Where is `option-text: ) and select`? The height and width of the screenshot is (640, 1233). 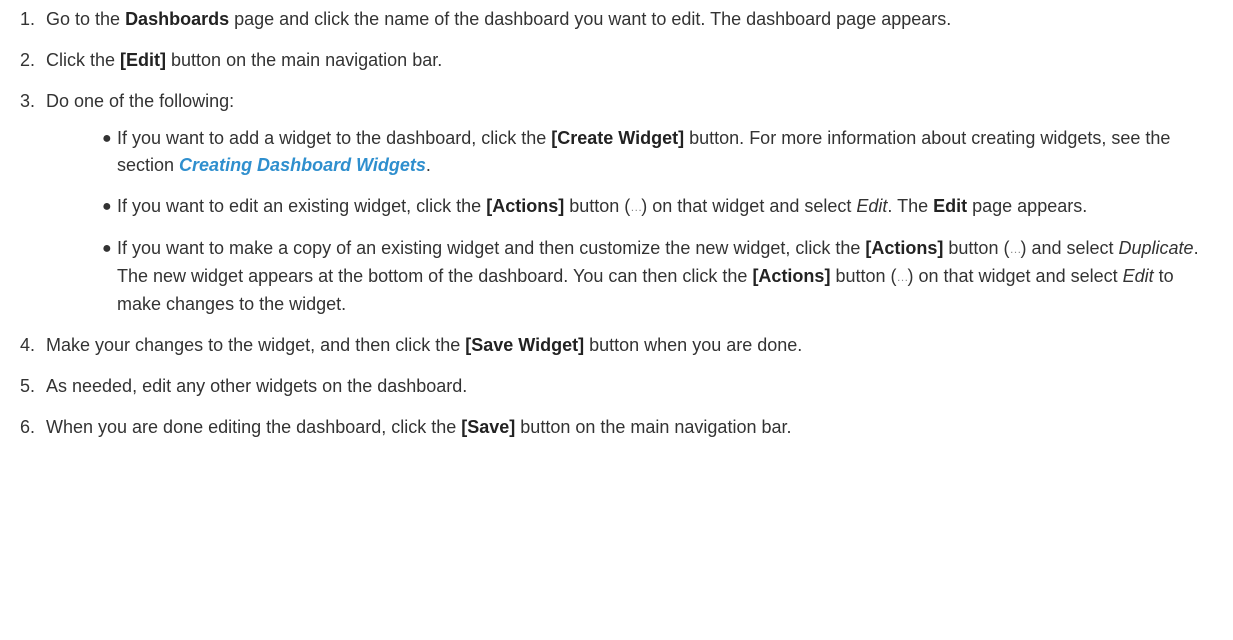
option-text: ) and select is located at coordinates (1069, 248).